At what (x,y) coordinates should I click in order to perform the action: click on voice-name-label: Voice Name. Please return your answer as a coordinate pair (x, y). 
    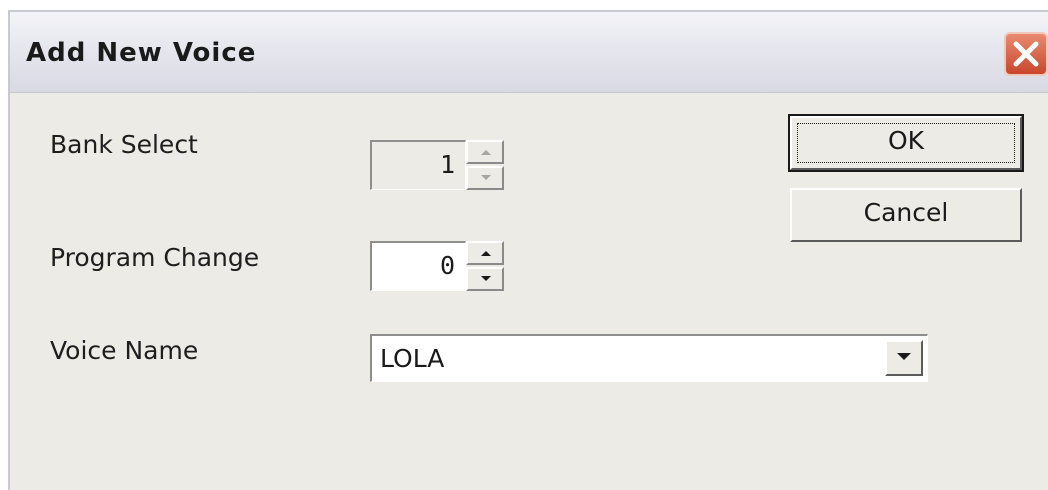
    Looking at the image, I should click on (124, 350).